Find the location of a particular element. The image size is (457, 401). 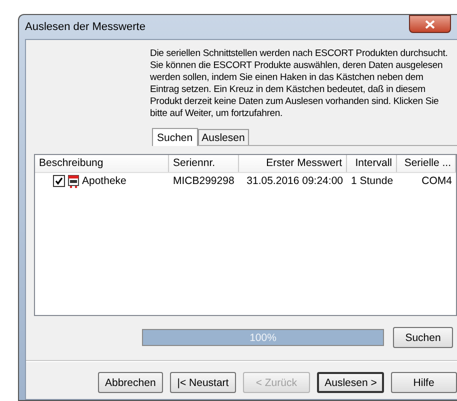

table-cell-text: COM4 is located at coordinates (436, 181).